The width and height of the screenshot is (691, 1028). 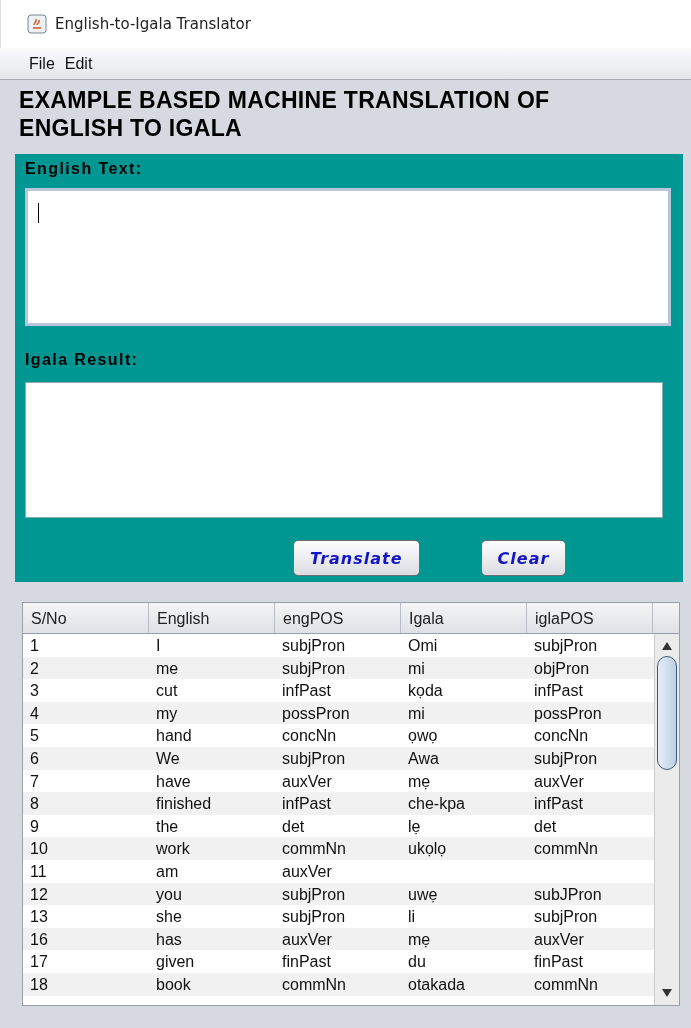 What do you see at coordinates (39, 894) in the screenshot?
I see `table-cell-text: 12` at bounding box center [39, 894].